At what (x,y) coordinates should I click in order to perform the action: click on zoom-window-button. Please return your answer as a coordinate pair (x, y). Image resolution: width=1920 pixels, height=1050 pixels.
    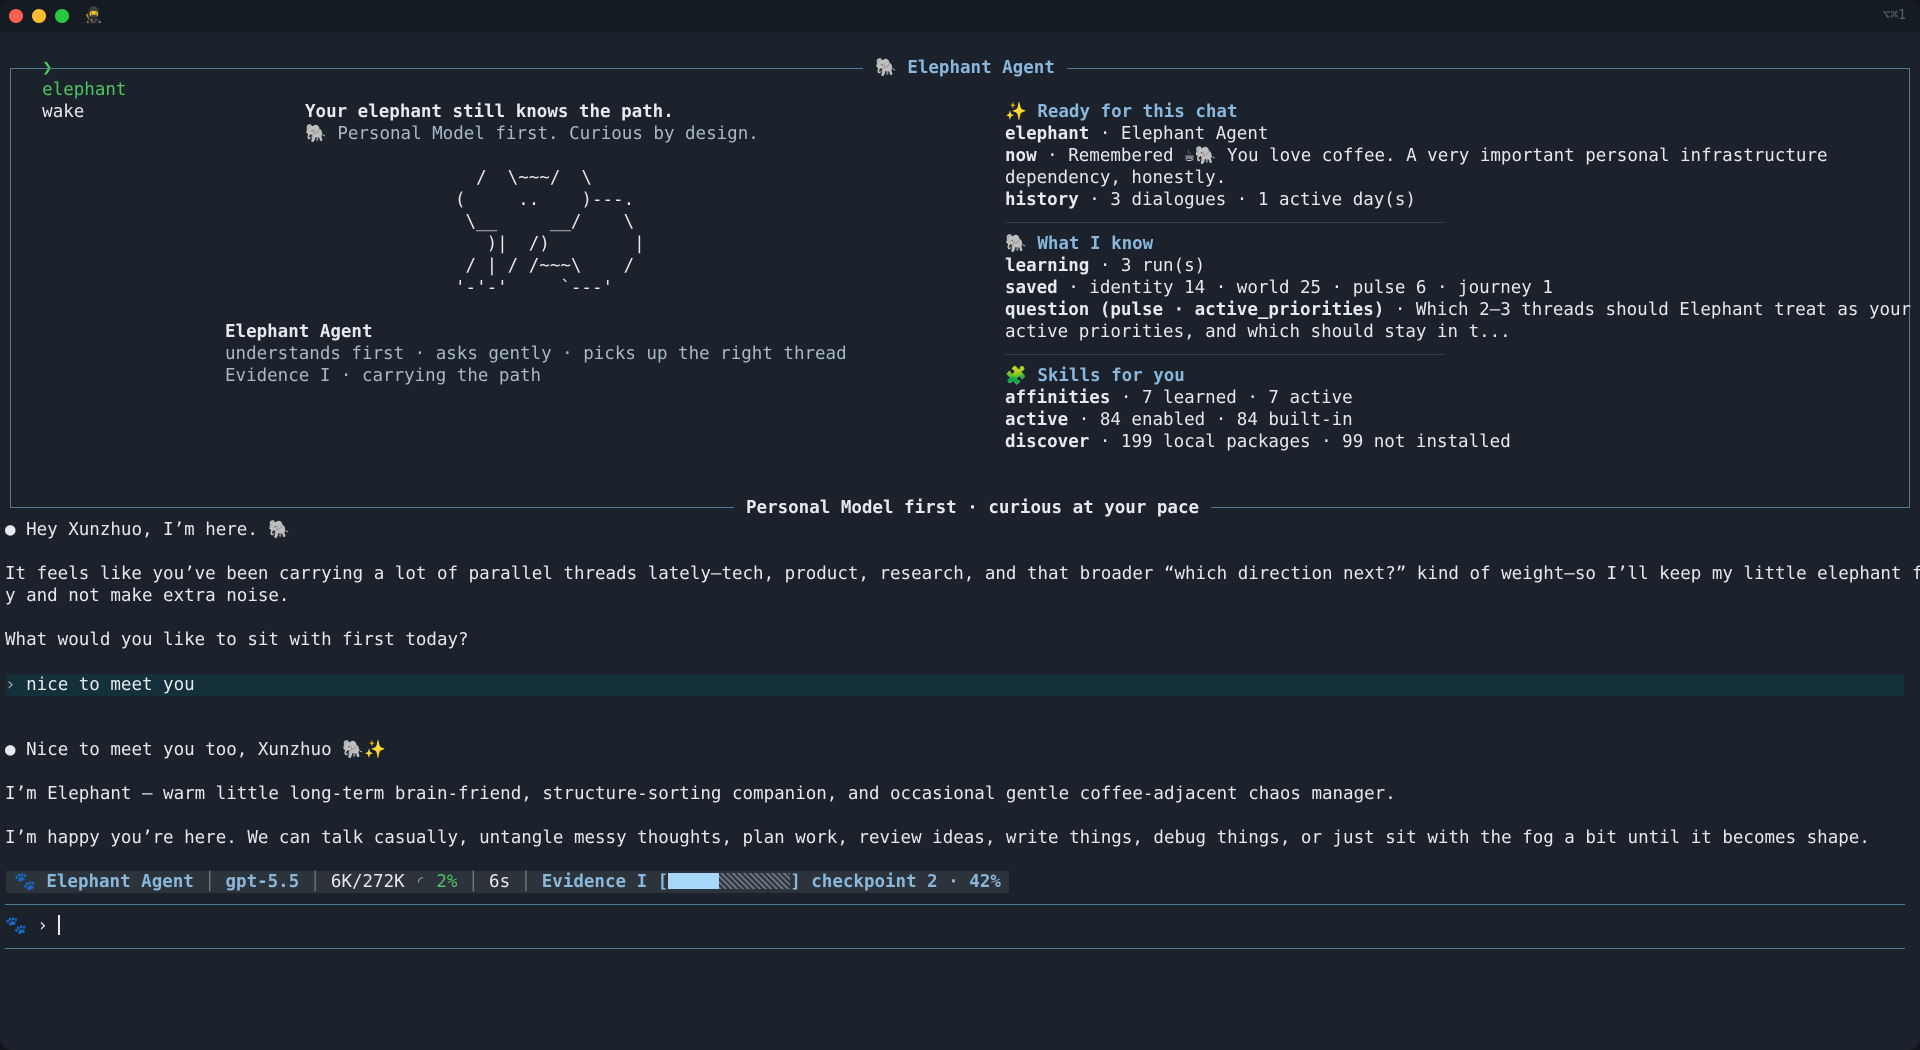
    Looking at the image, I should click on (62, 16).